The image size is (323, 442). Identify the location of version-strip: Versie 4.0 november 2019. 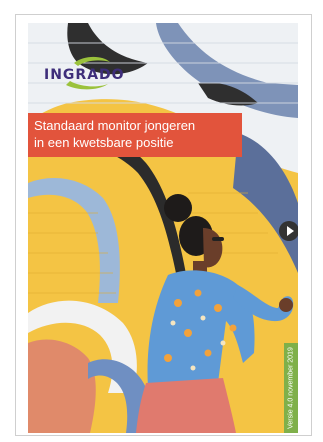
(291, 388).